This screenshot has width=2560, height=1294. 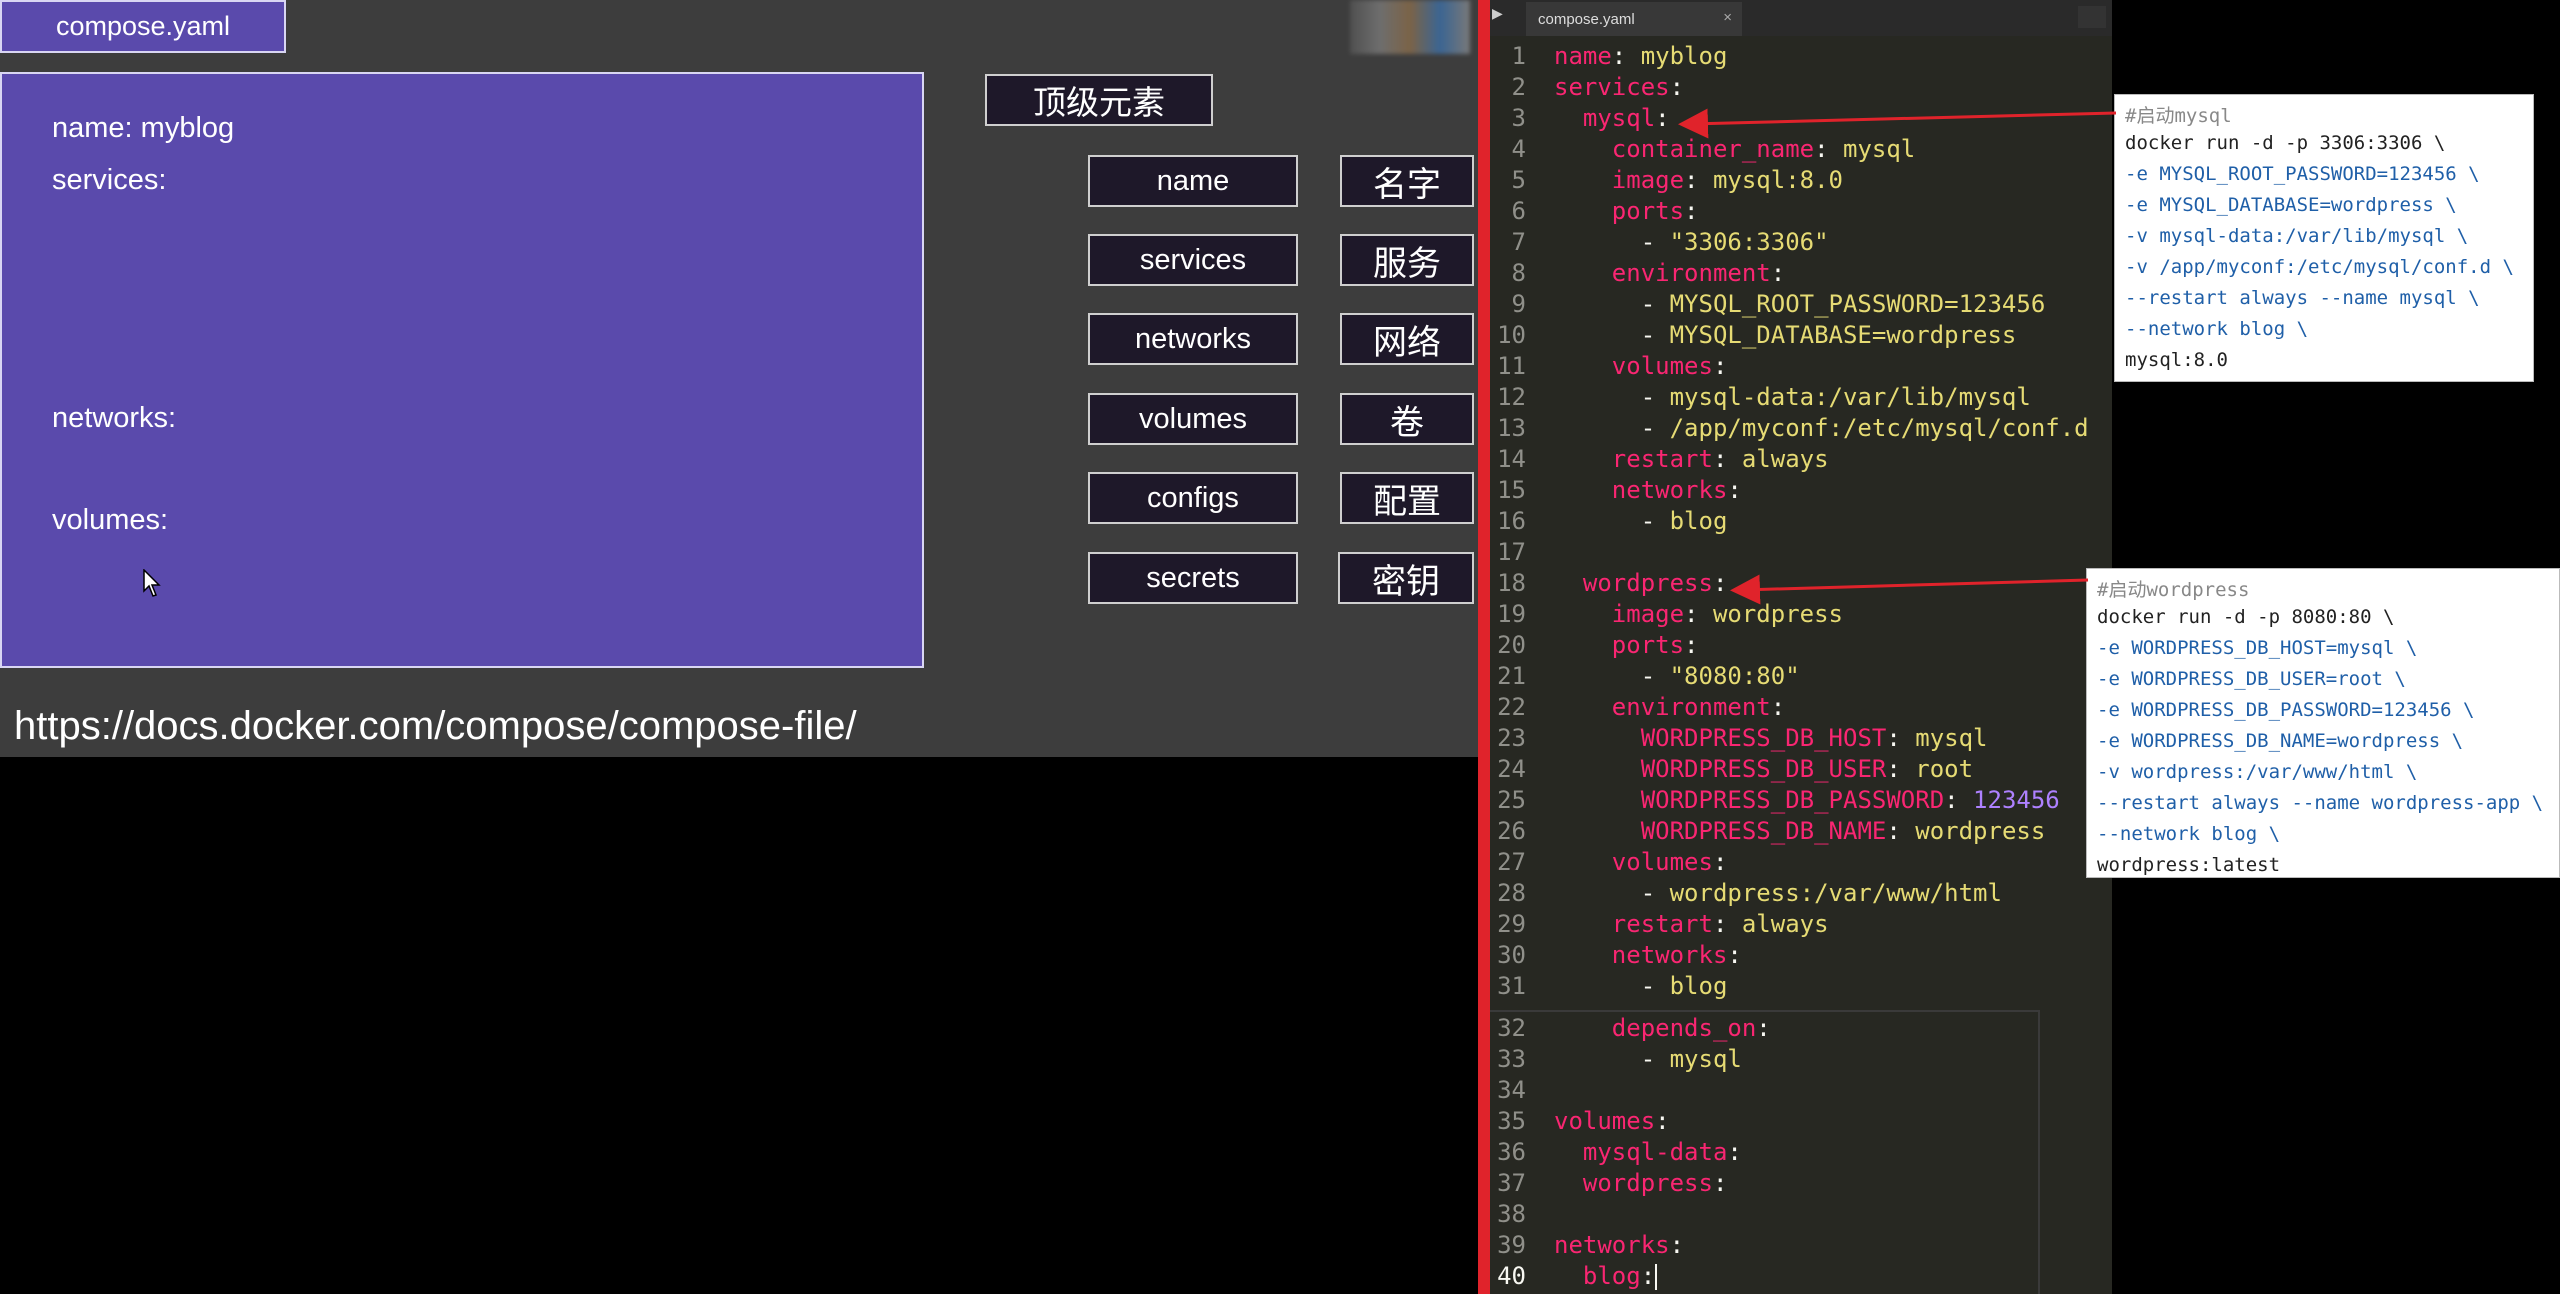 What do you see at coordinates (1897, 356) in the screenshot?
I see `annotation-arrows` at bounding box center [1897, 356].